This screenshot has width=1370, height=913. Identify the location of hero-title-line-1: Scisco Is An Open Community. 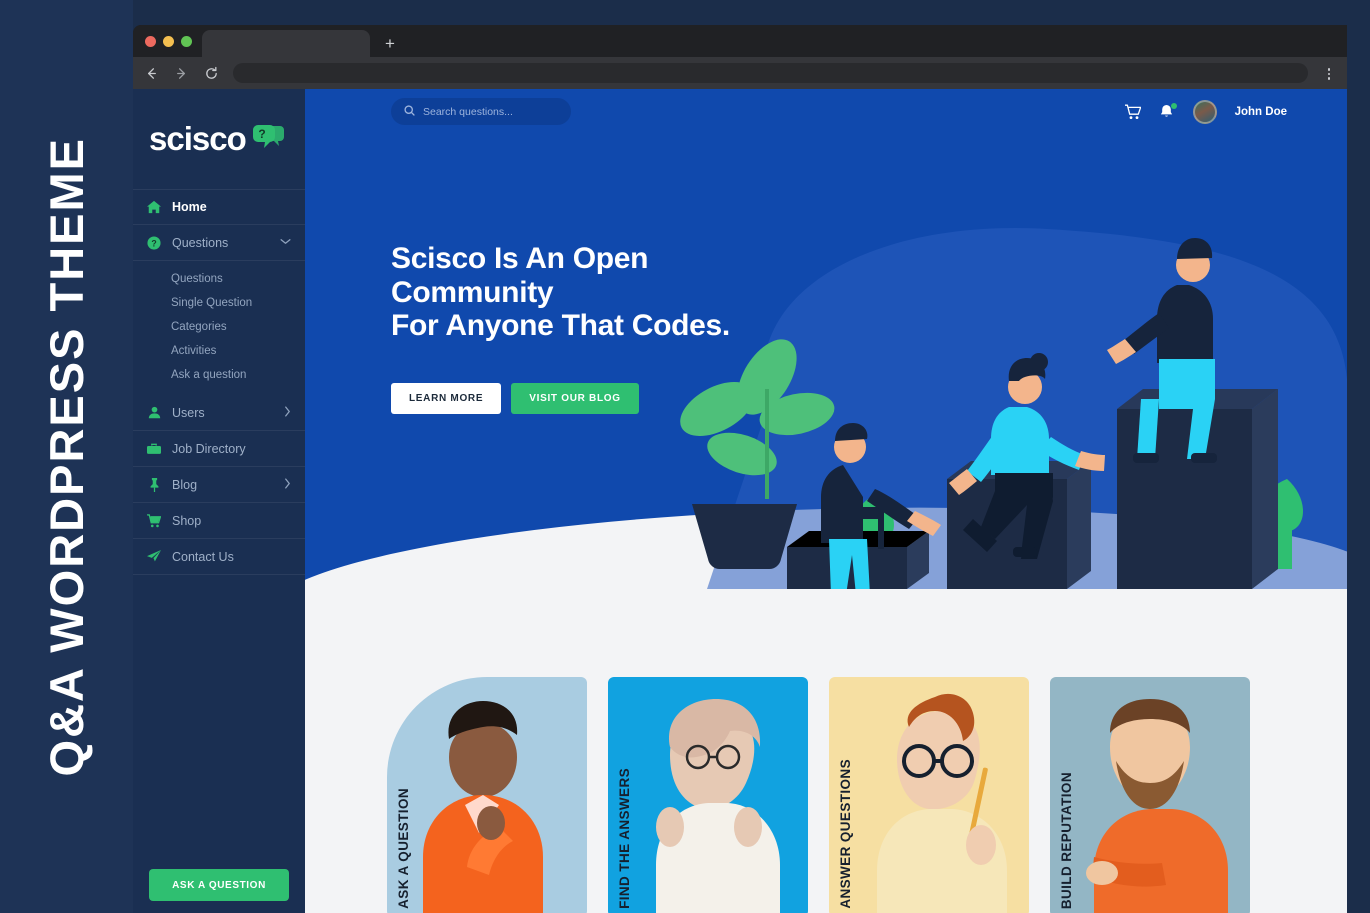
(520, 275).